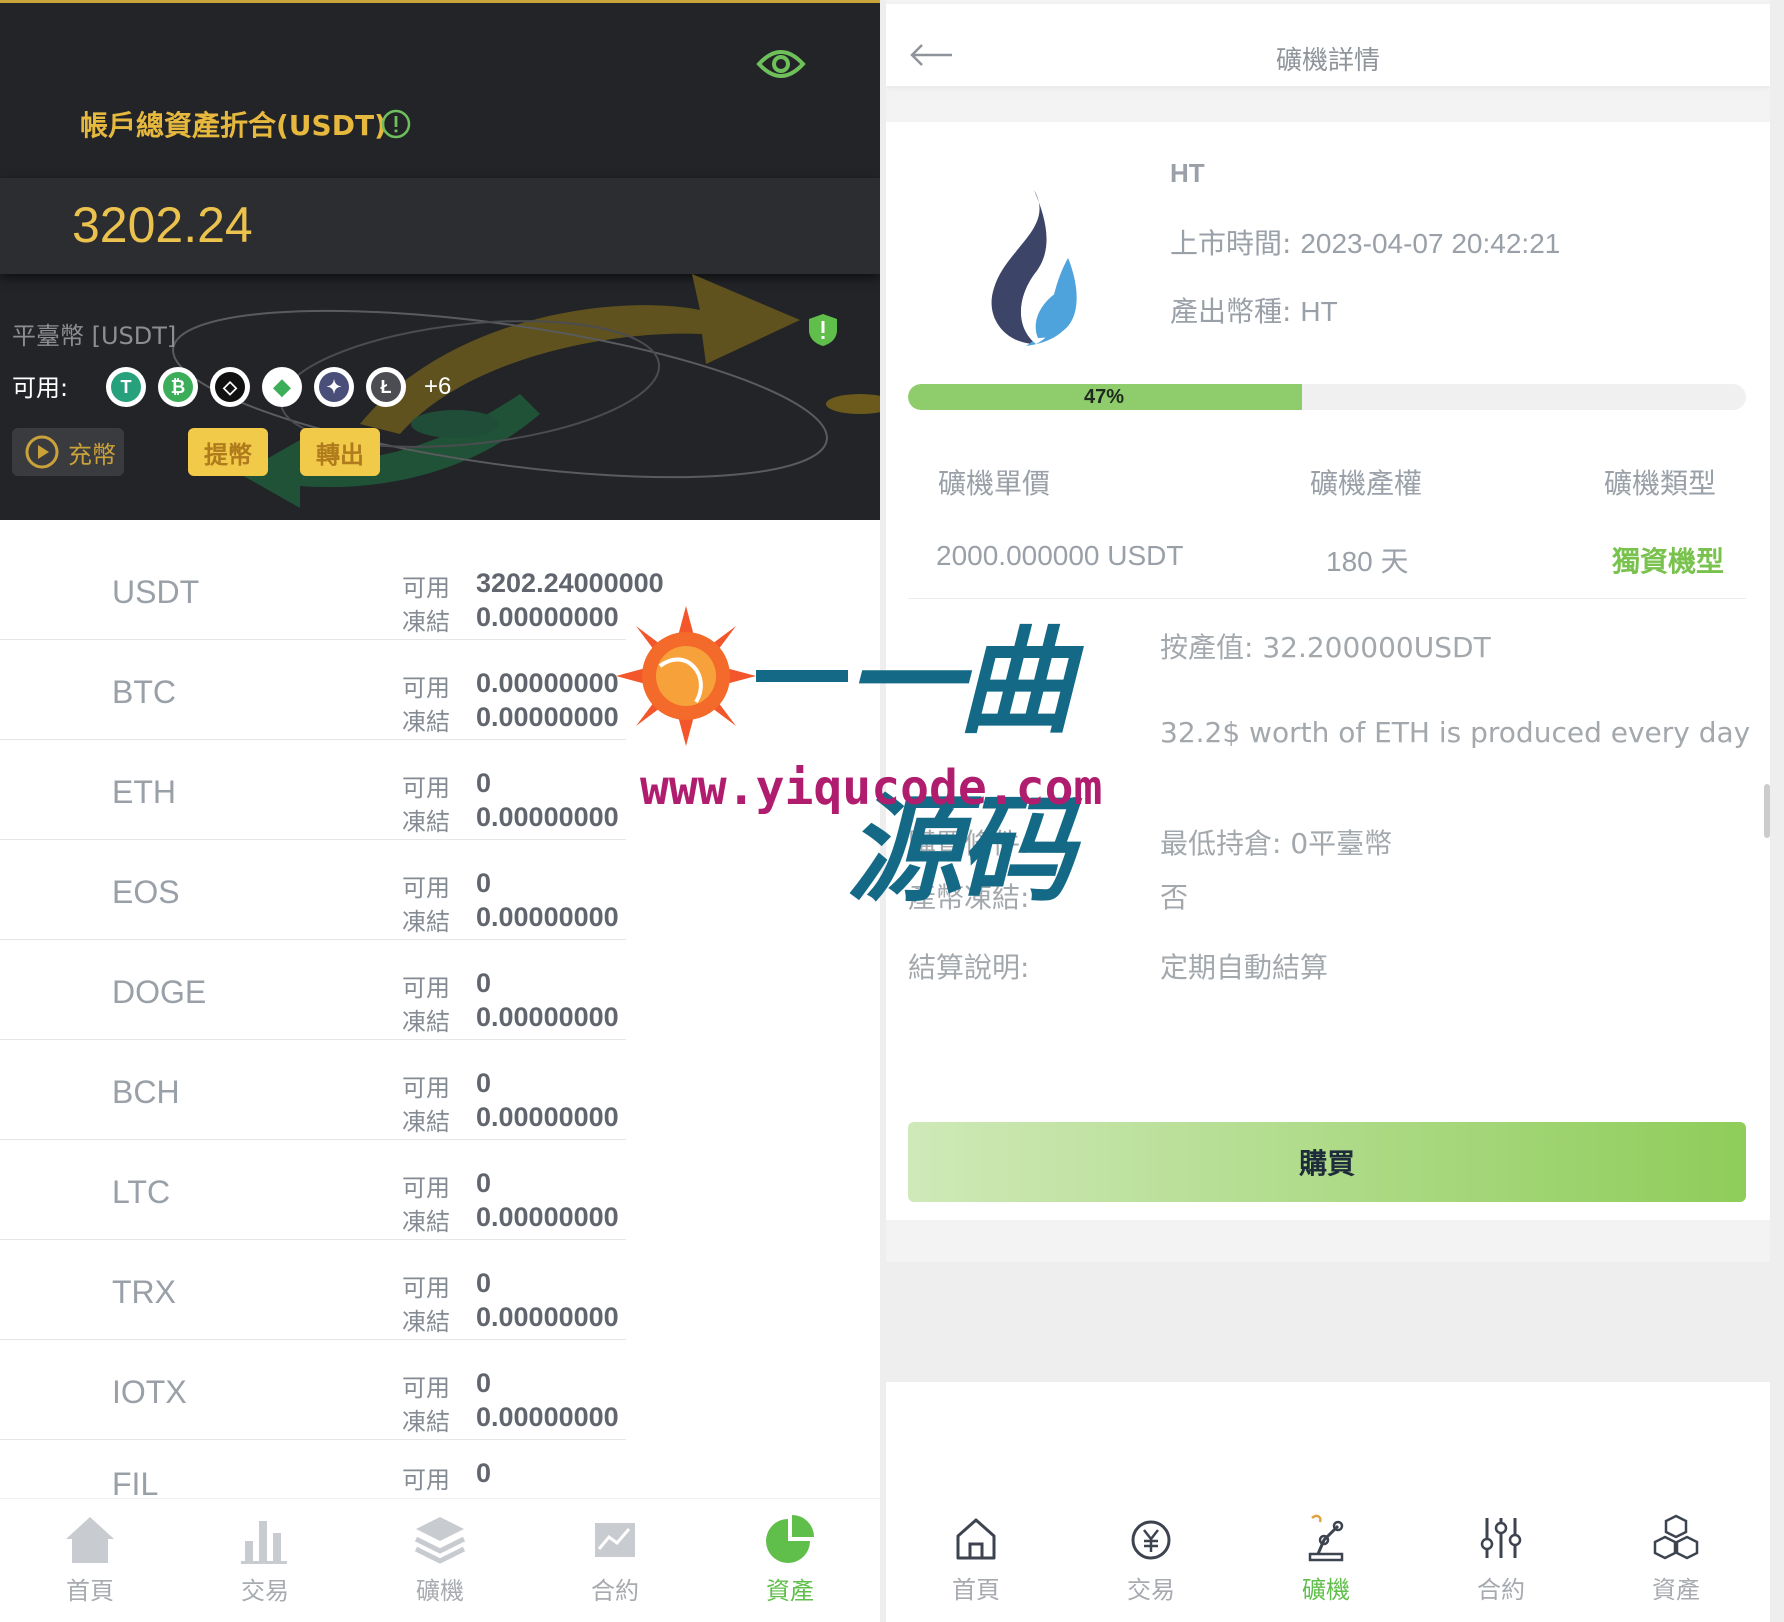  I want to click on output-coin-row: 產出幣種: HT, so click(1254, 310).